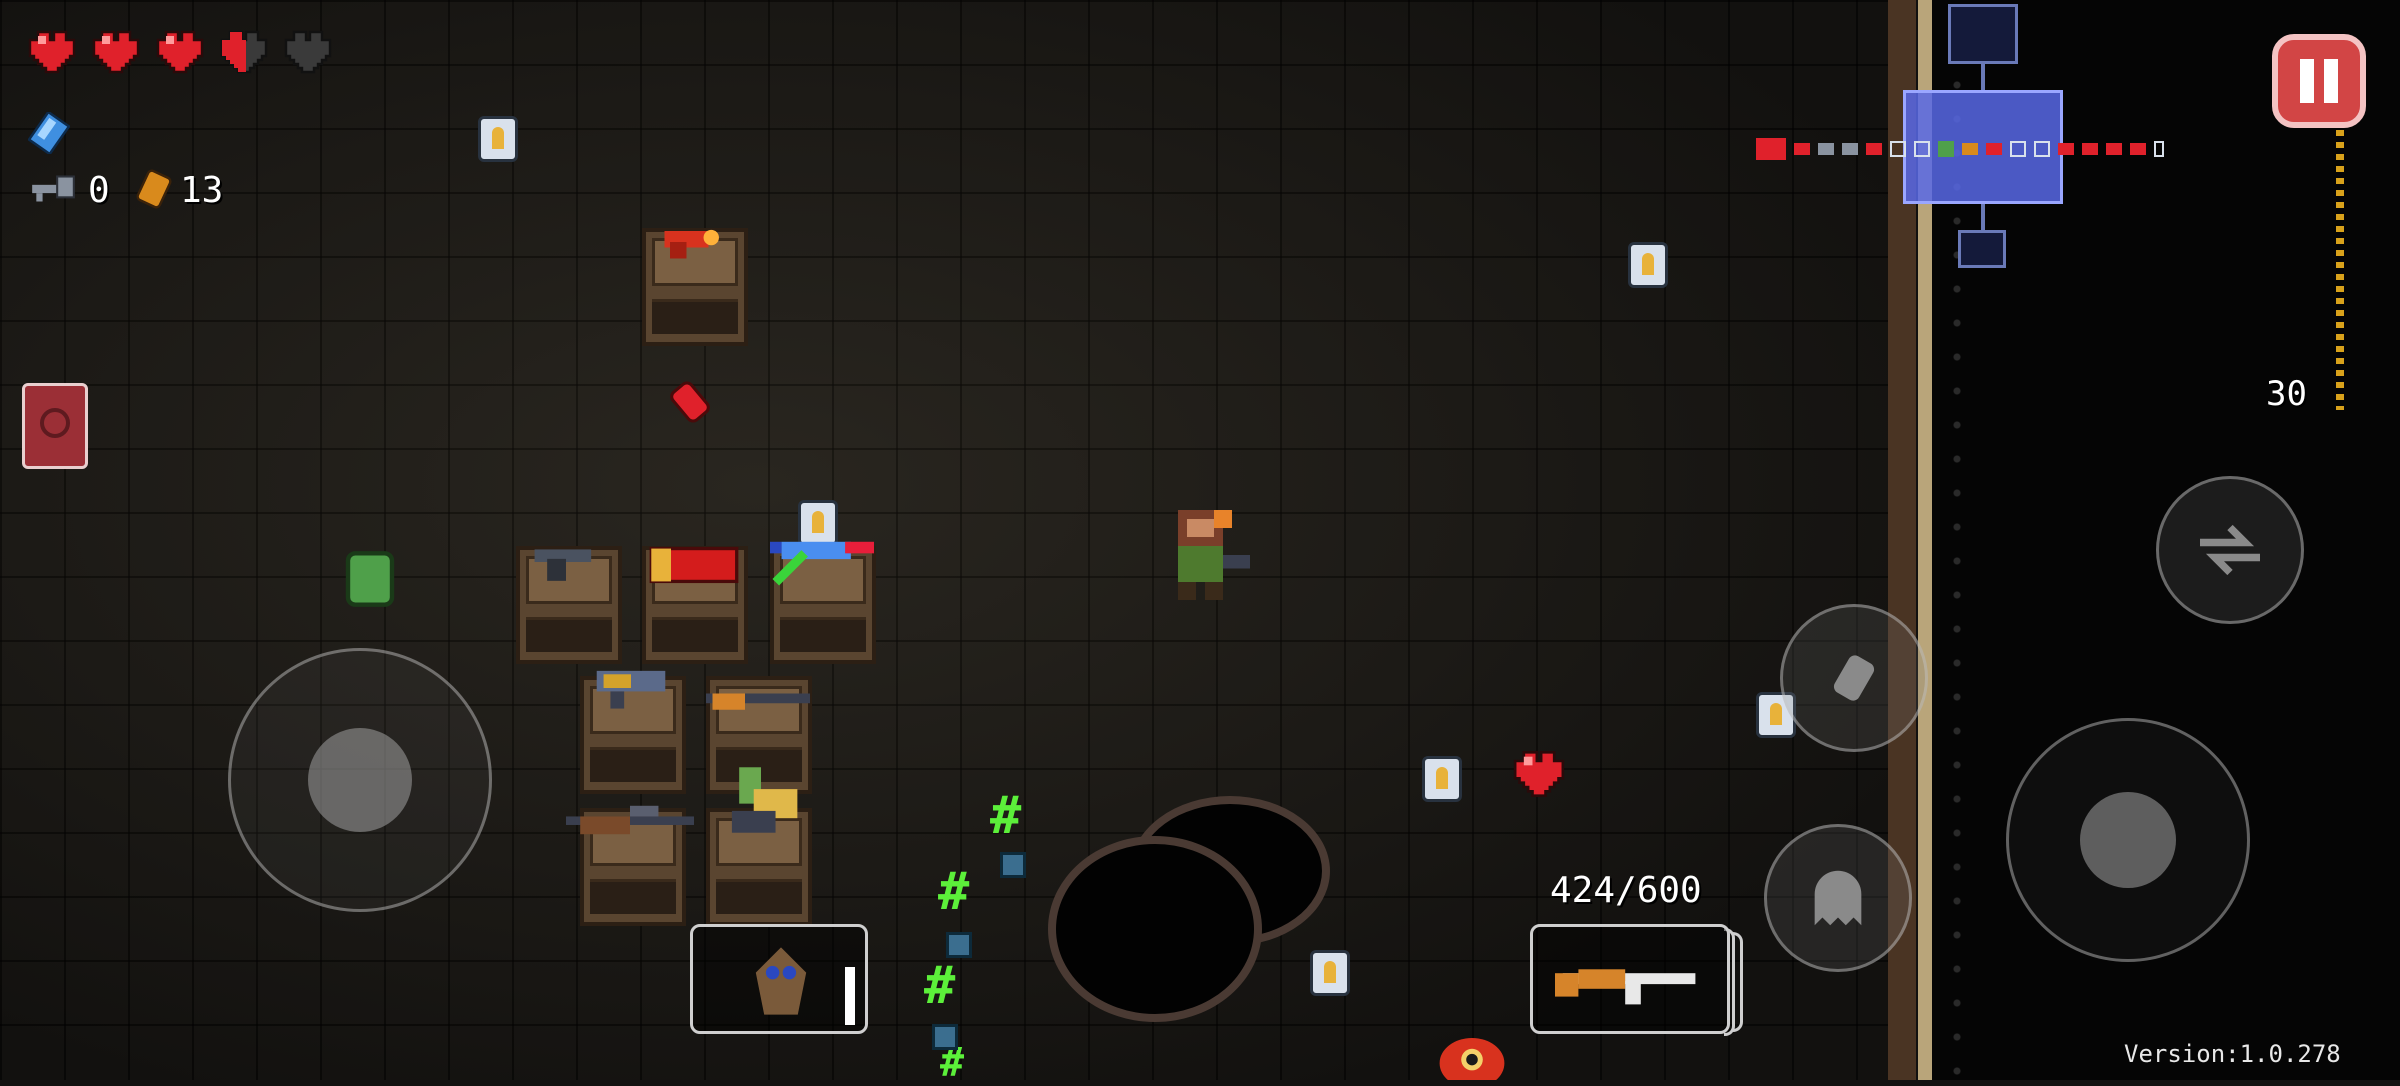  I want to click on gatling-gun-icon, so click(764, 800).